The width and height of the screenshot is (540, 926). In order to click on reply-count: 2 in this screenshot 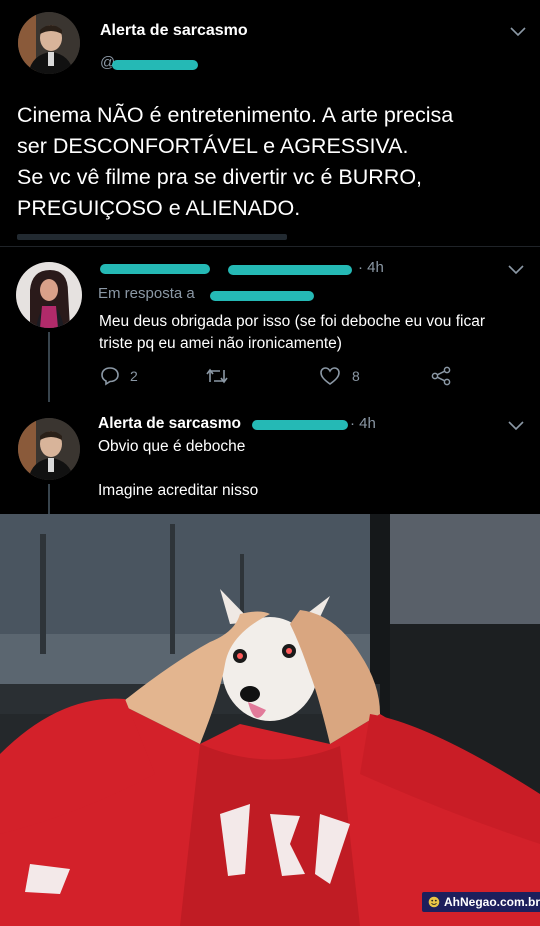, I will do `click(134, 376)`.